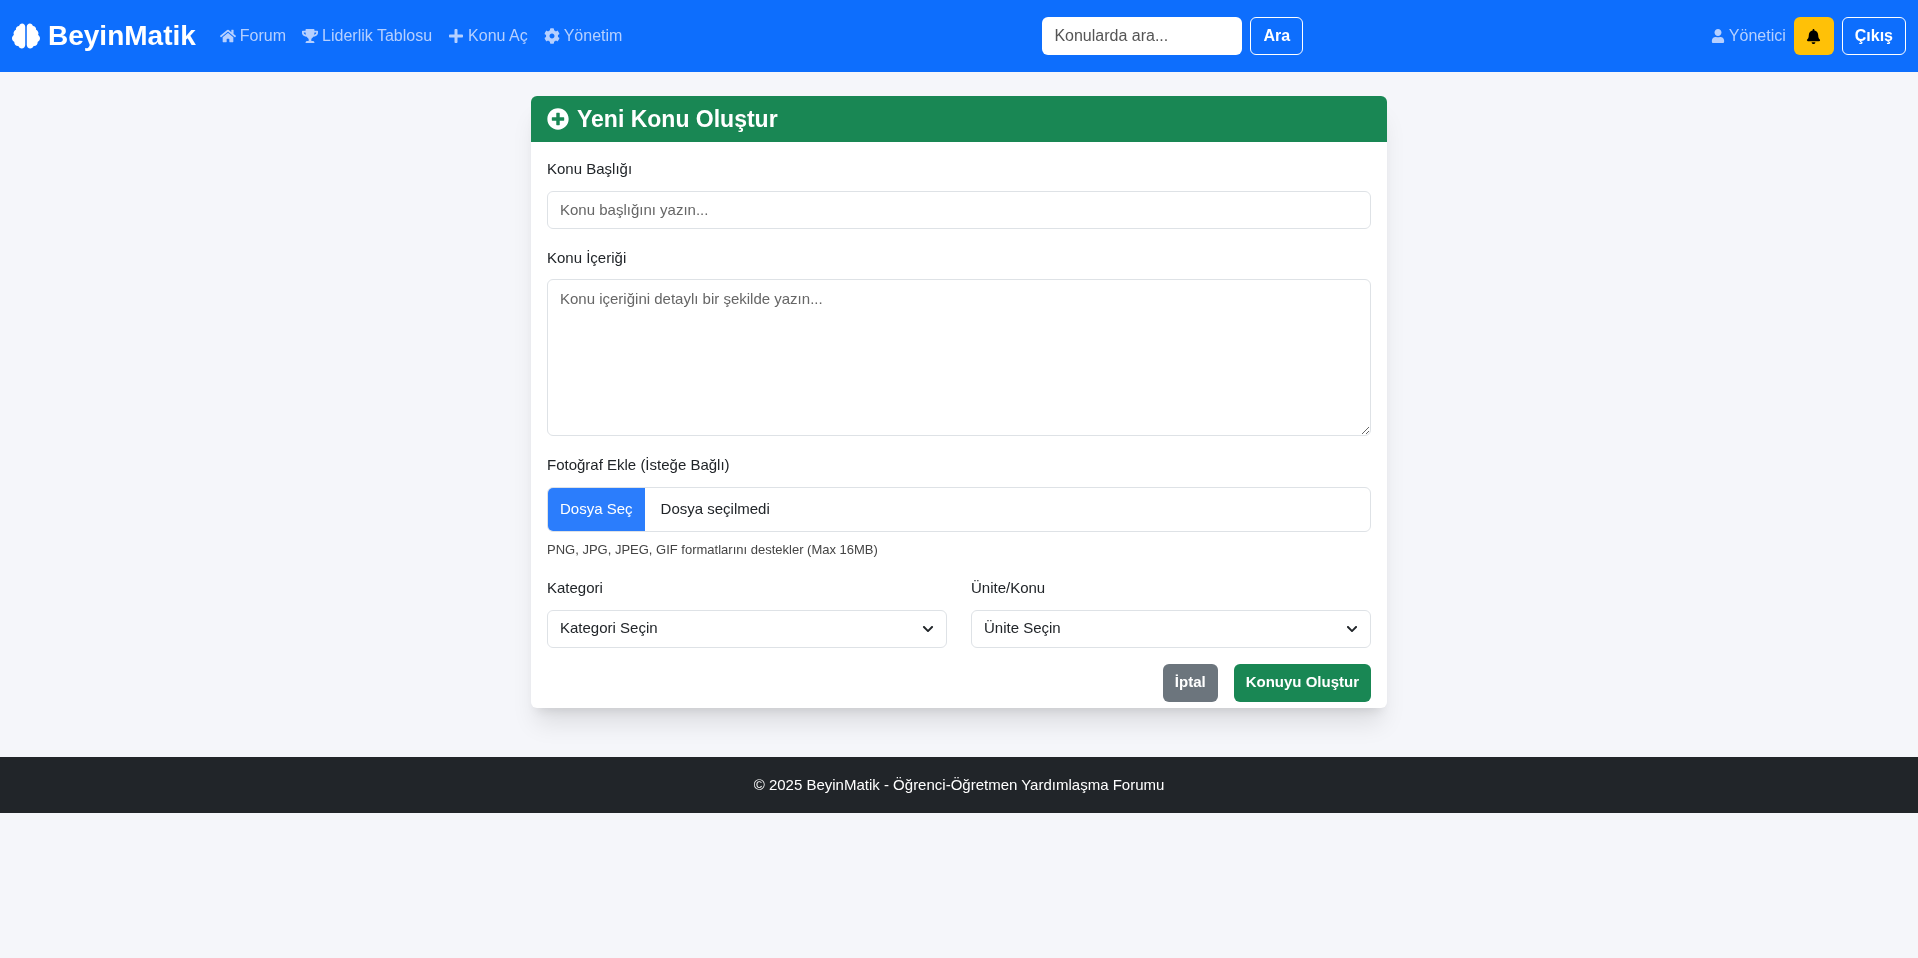 The height and width of the screenshot is (958, 1918). What do you see at coordinates (1171, 628) in the screenshot?
I see `select-field: Ünite Seçin` at bounding box center [1171, 628].